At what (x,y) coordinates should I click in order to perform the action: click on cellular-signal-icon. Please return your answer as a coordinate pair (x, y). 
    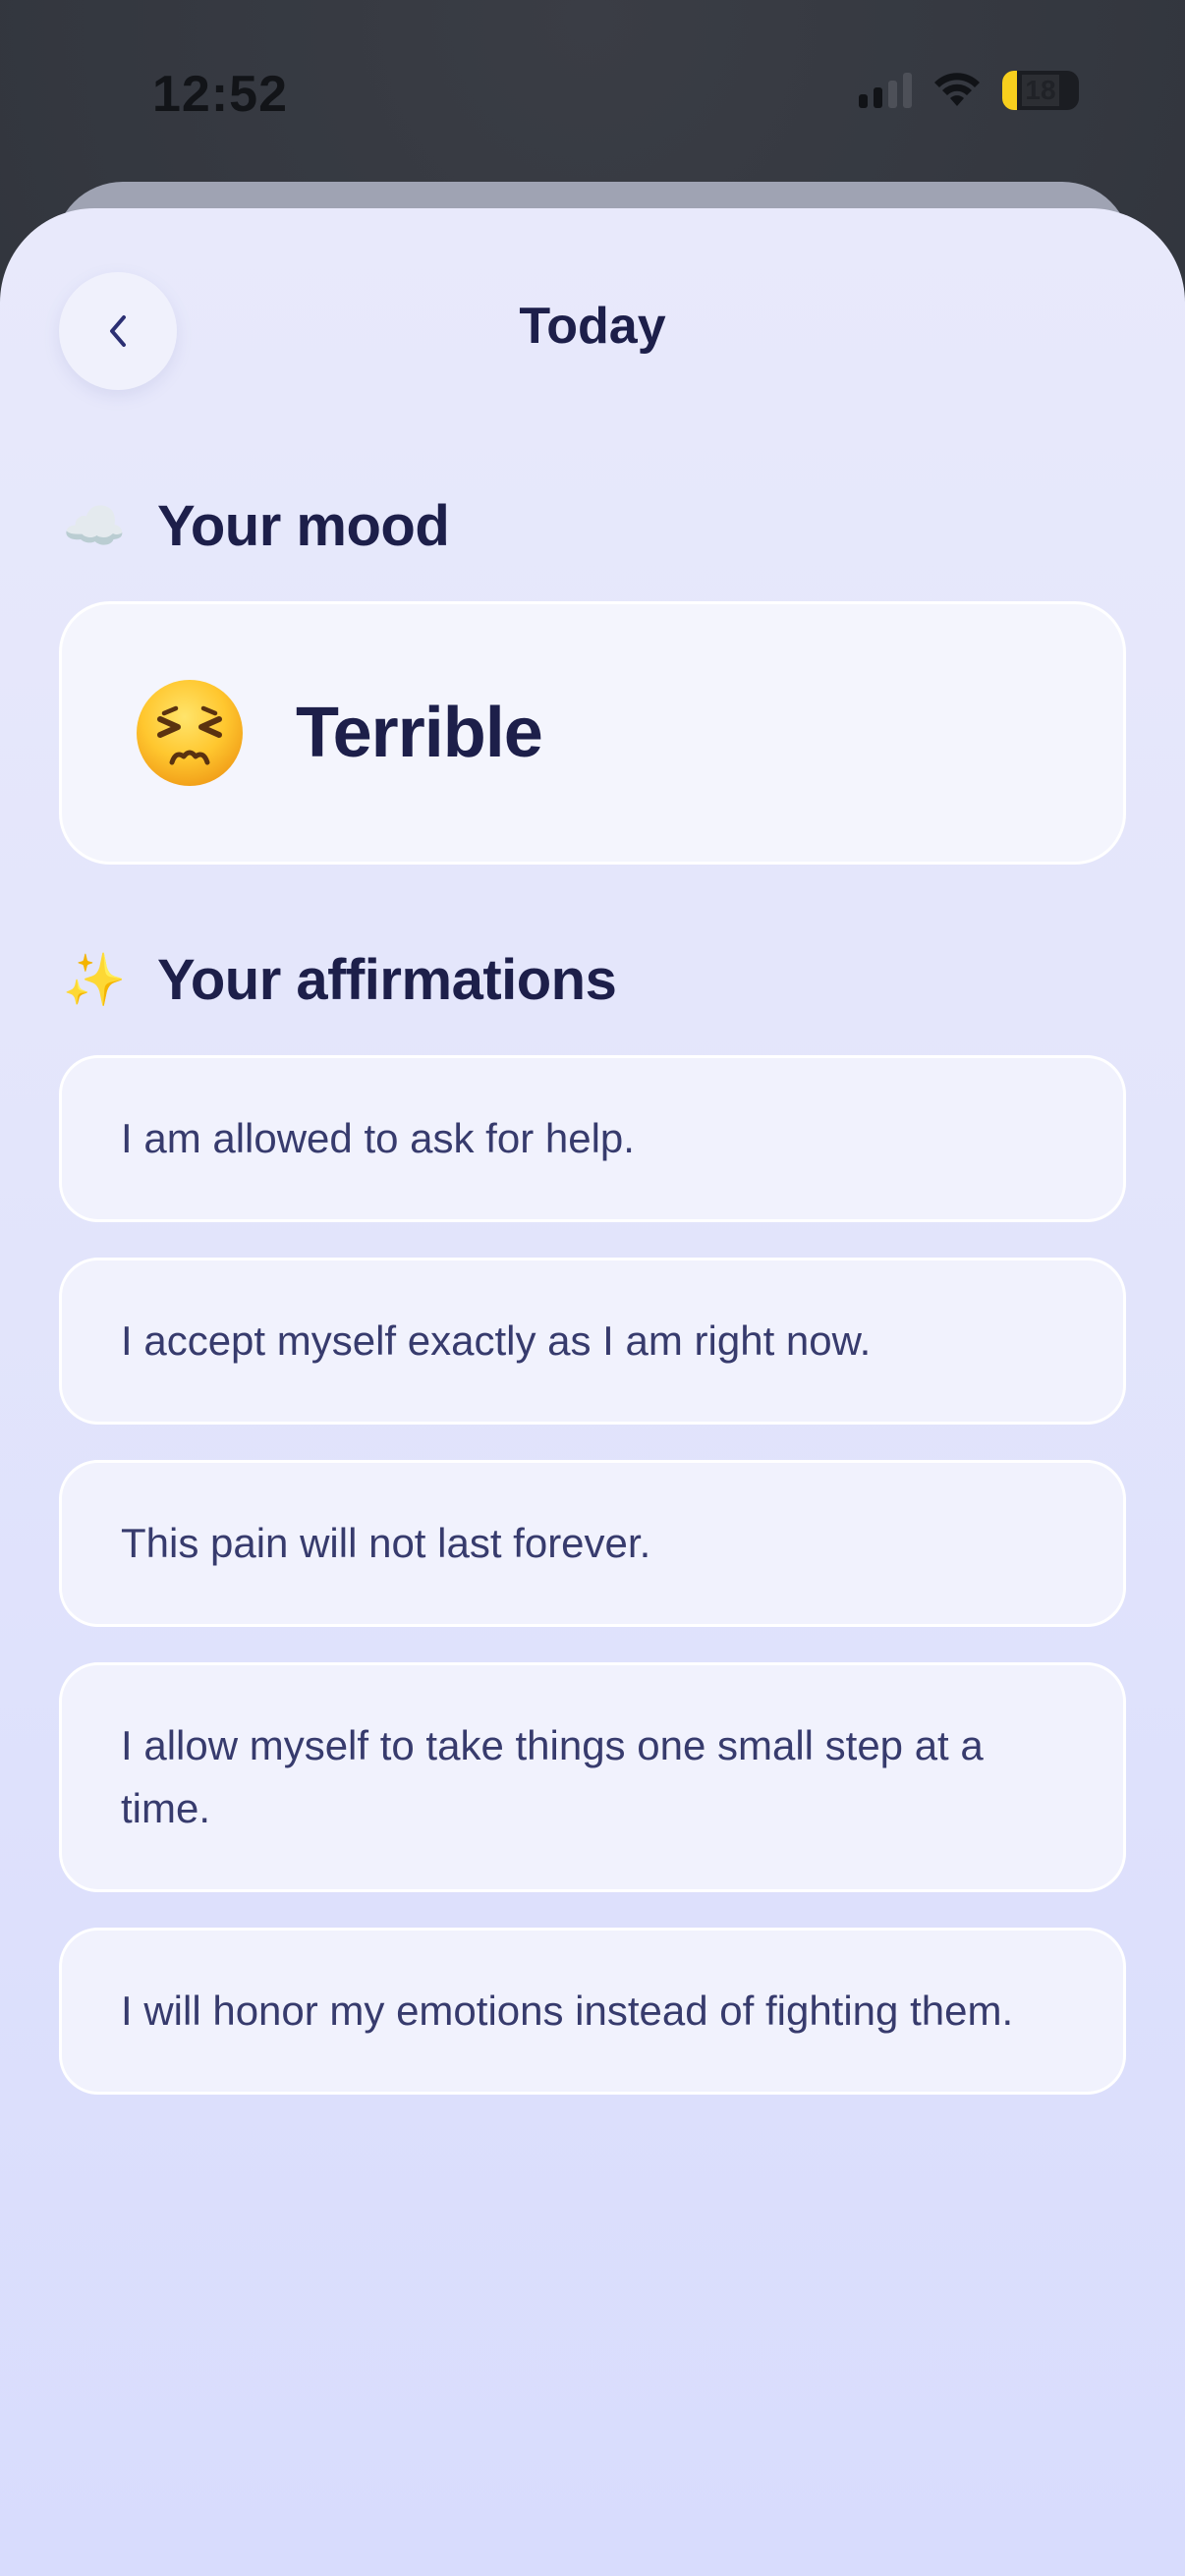
    Looking at the image, I should click on (886, 90).